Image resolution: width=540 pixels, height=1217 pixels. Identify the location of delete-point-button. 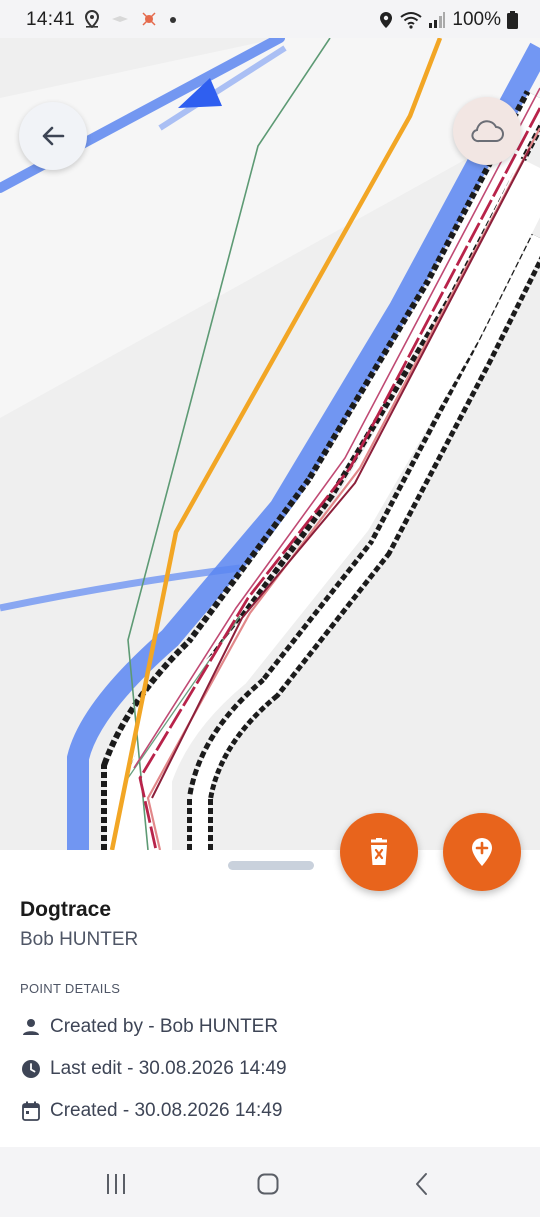
(379, 852).